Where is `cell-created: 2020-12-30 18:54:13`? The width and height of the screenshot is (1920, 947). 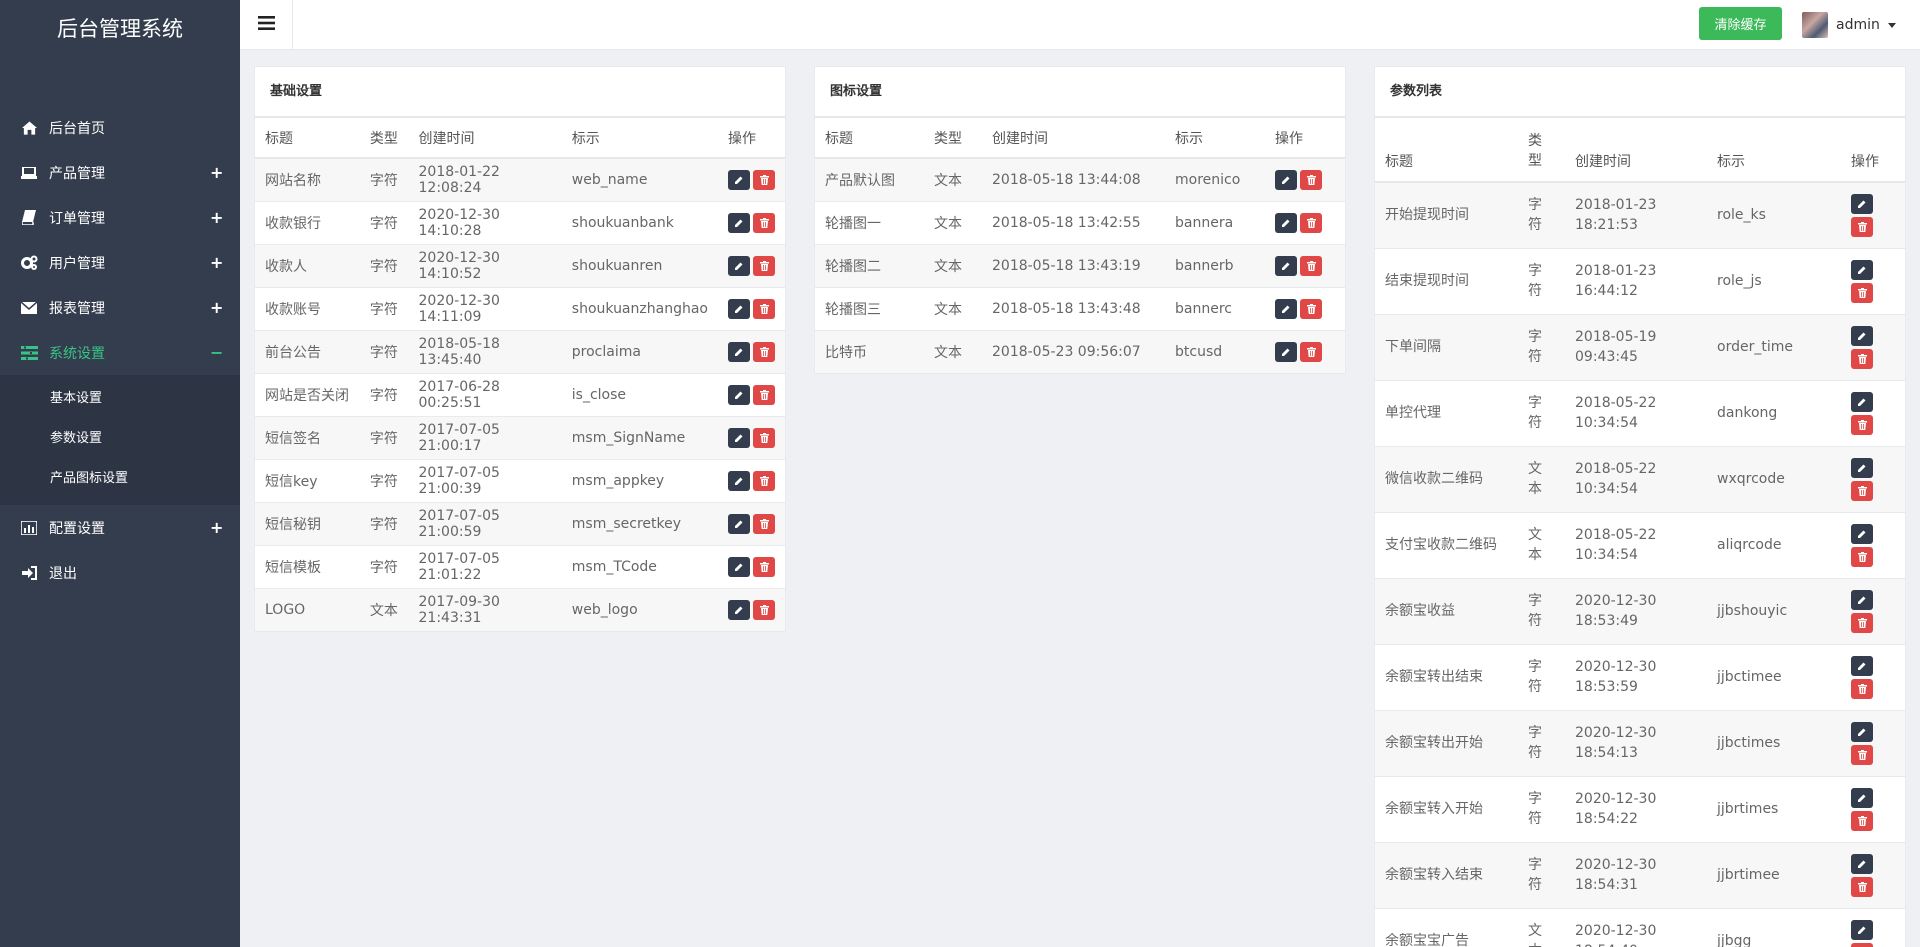 cell-created: 2020-12-30 18:54:13 is located at coordinates (1636, 742).